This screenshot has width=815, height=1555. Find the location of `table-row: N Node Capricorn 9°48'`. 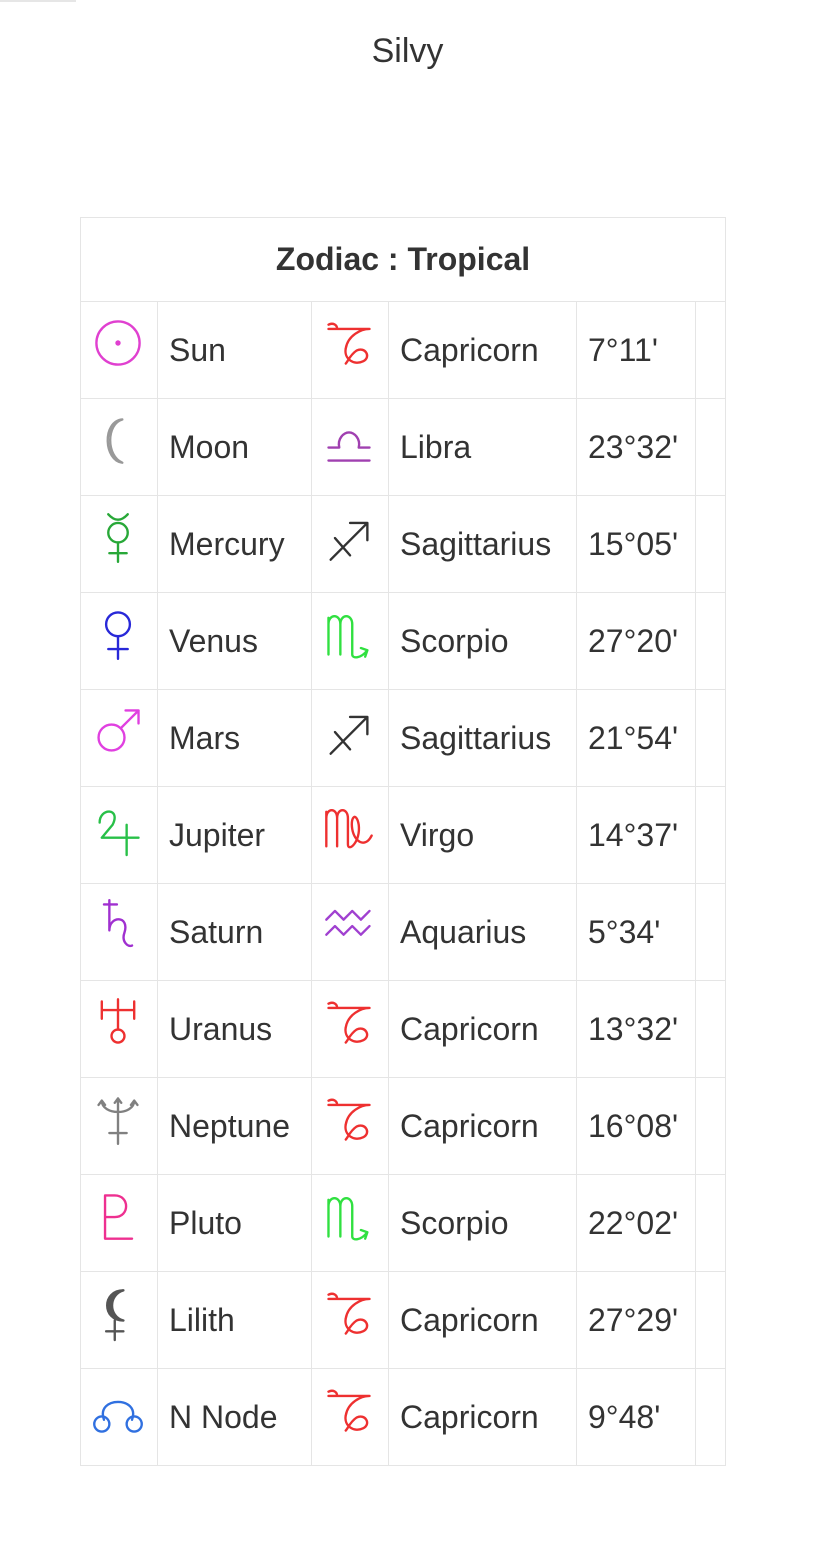

table-row: N Node Capricorn 9°48' is located at coordinates (403, 1417).